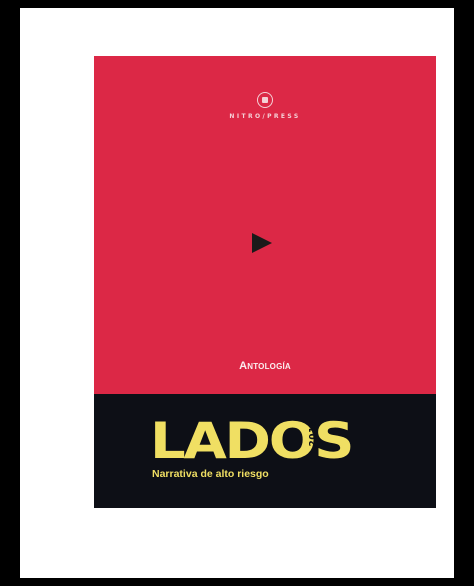  Describe the element at coordinates (210, 474) in the screenshot. I see `book-subtitle: Narrativa de alto riesgo` at that location.